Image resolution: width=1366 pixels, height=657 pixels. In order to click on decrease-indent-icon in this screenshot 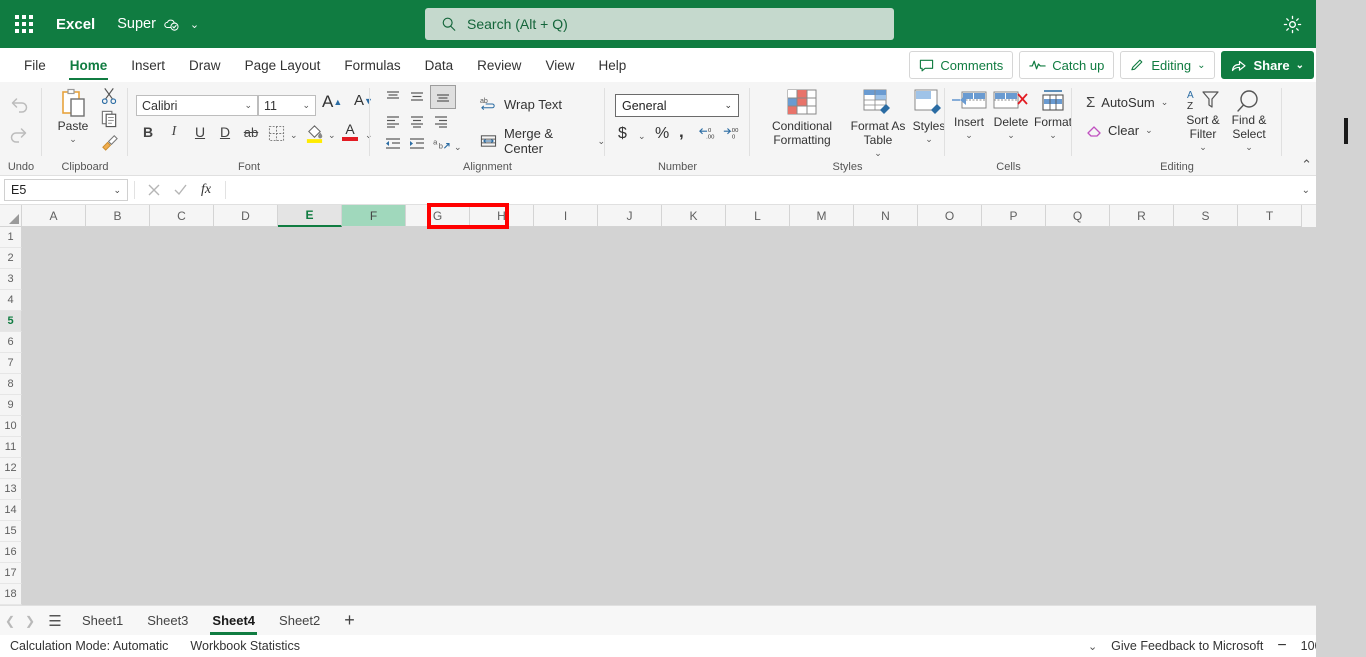, I will do `click(393, 144)`.